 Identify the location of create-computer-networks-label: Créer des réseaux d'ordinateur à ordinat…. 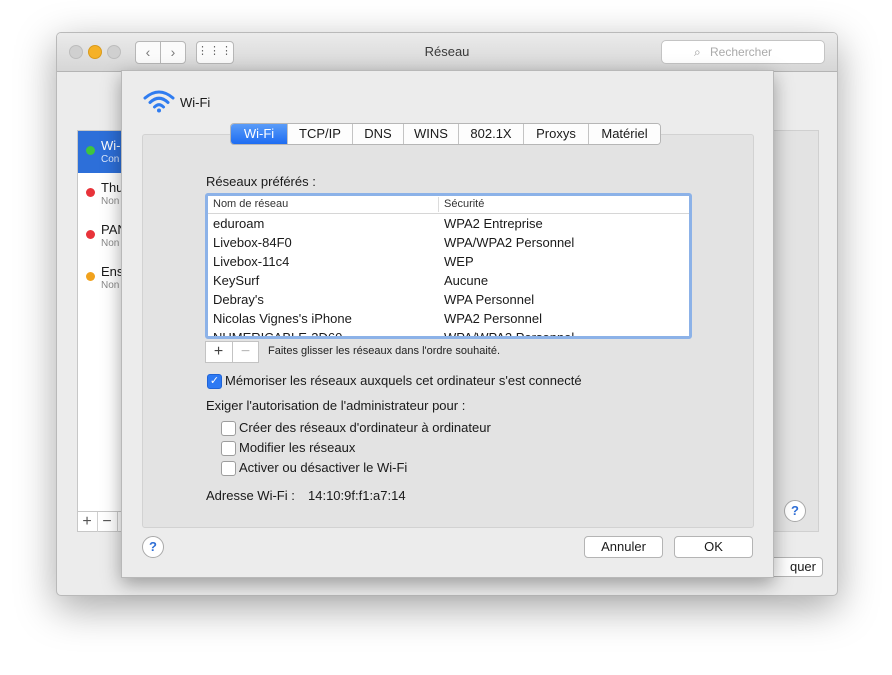
(365, 427).